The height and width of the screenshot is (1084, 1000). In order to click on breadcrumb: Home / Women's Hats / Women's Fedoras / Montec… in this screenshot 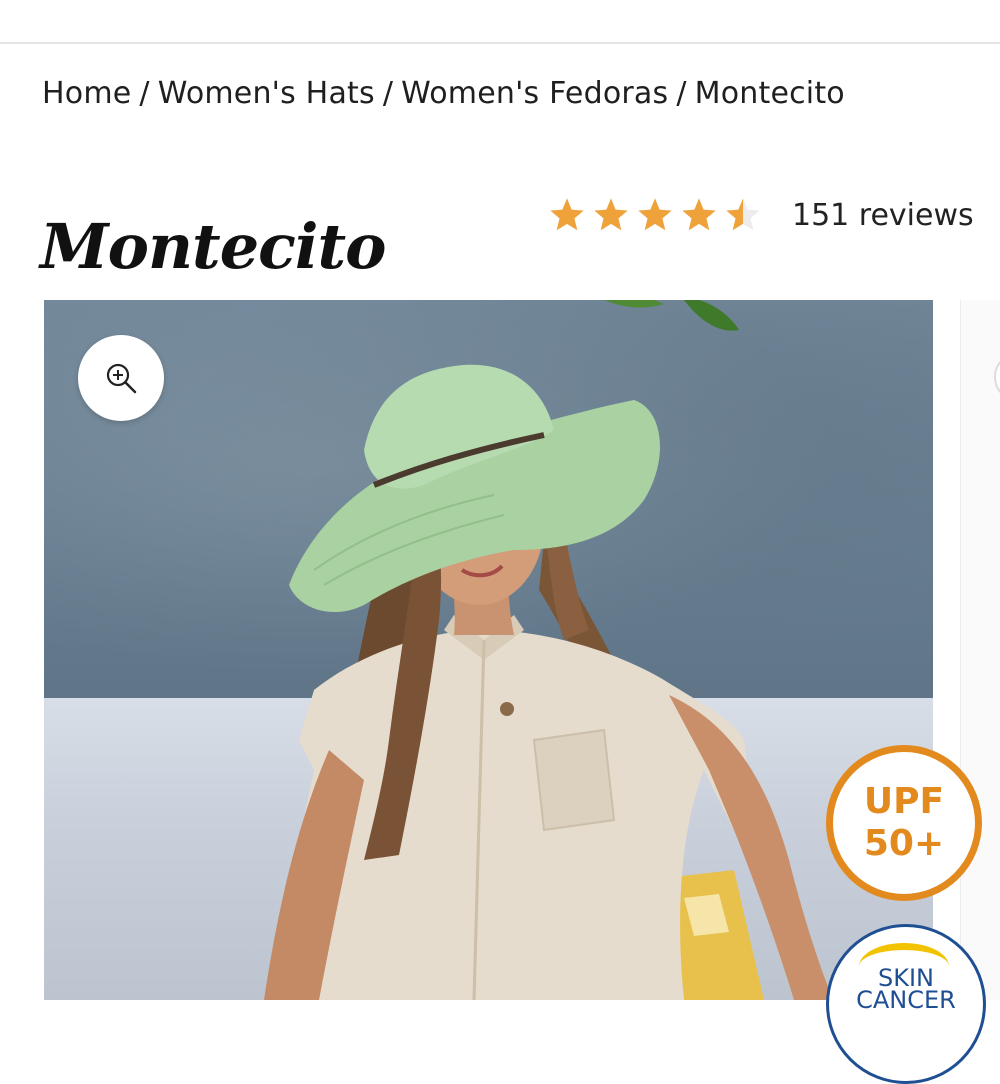, I will do `click(443, 93)`.